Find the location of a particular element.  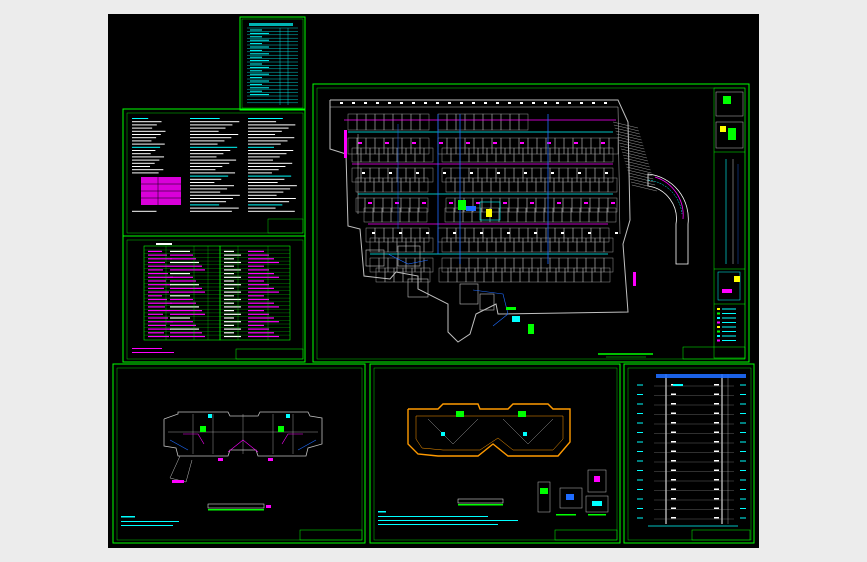

sheet-design-notes is located at coordinates (214, 172).